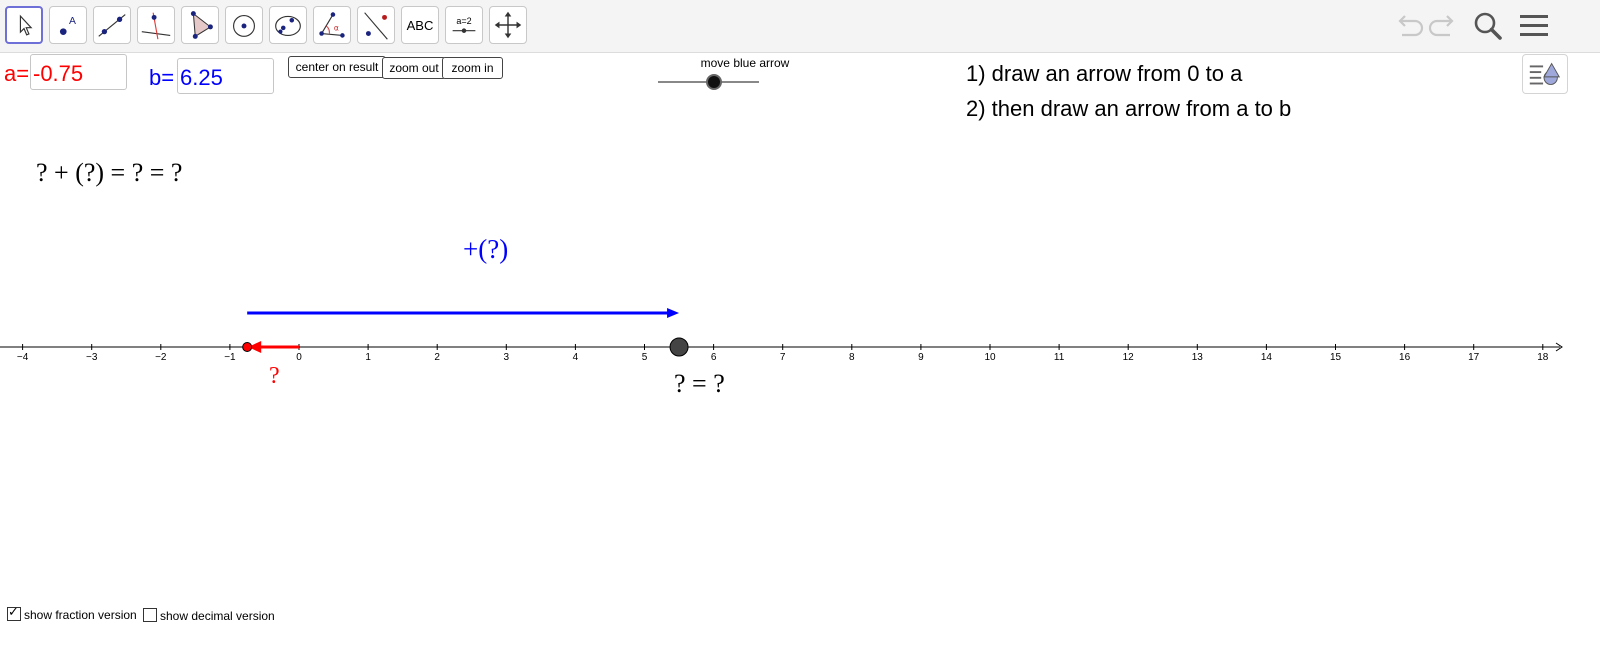 The width and height of the screenshot is (1600, 650). I want to click on tick-label: 1, so click(368, 357).